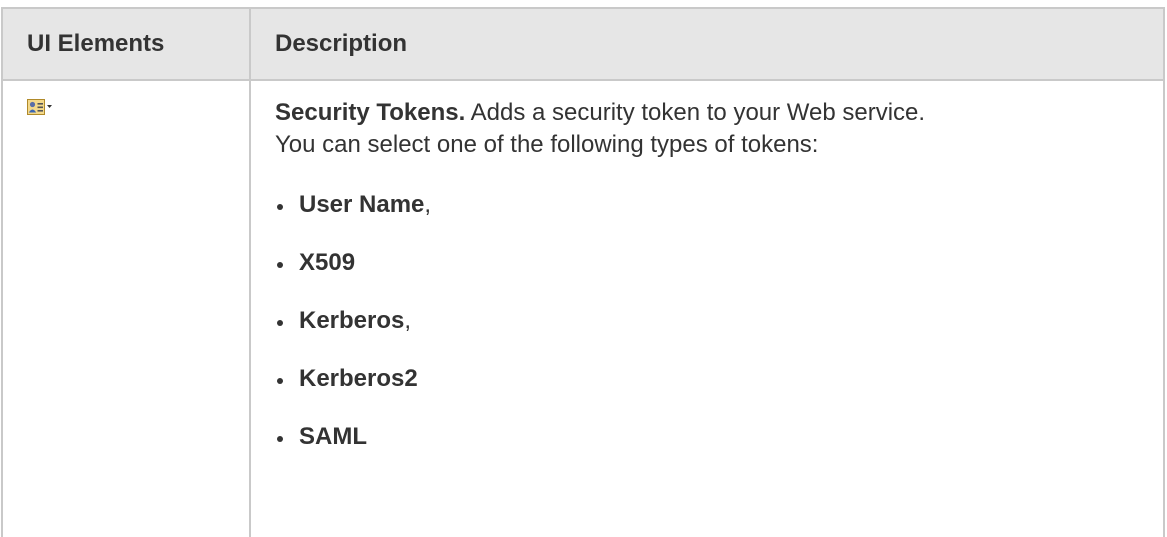 Image resolution: width=1167 pixels, height=537 pixels. I want to click on header-description: Description, so click(707, 44).